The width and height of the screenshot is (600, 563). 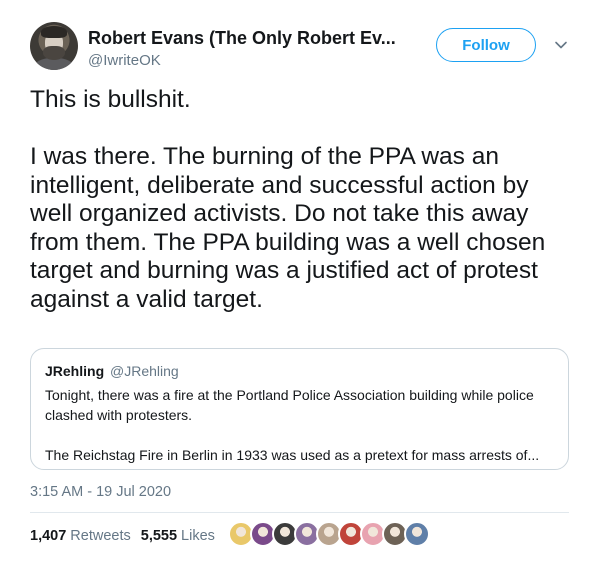 What do you see at coordinates (75, 371) in the screenshot?
I see `quoted-author-name: JRehling` at bounding box center [75, 371].